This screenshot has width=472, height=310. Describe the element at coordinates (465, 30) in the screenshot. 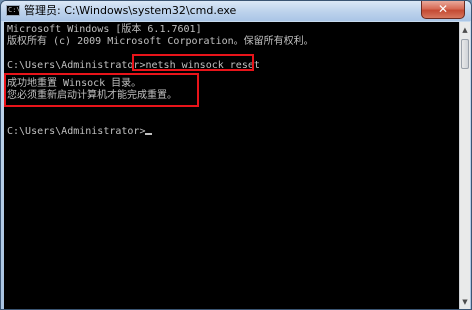

I see `scroll-up-icon: ▲` at that location.